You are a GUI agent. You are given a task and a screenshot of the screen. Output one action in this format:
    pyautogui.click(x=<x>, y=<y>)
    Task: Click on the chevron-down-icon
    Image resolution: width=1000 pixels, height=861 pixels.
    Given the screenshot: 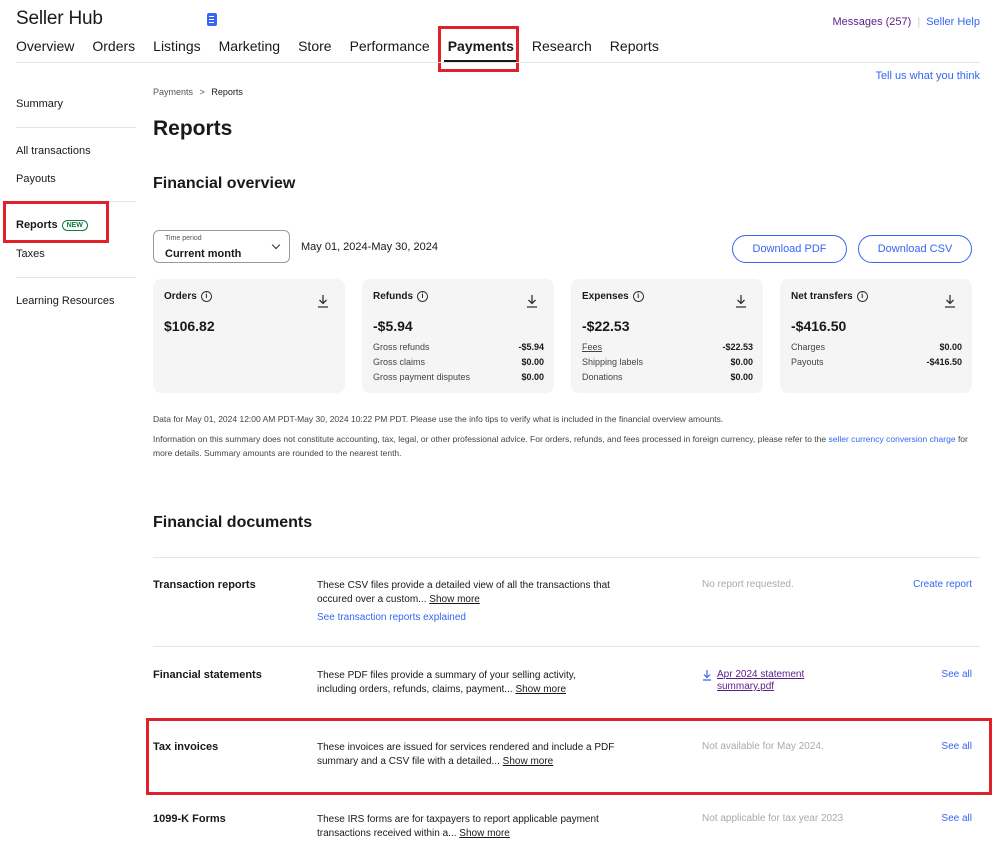 What is the action you would take?
    pyautogui.click(x=276, y=245)
    